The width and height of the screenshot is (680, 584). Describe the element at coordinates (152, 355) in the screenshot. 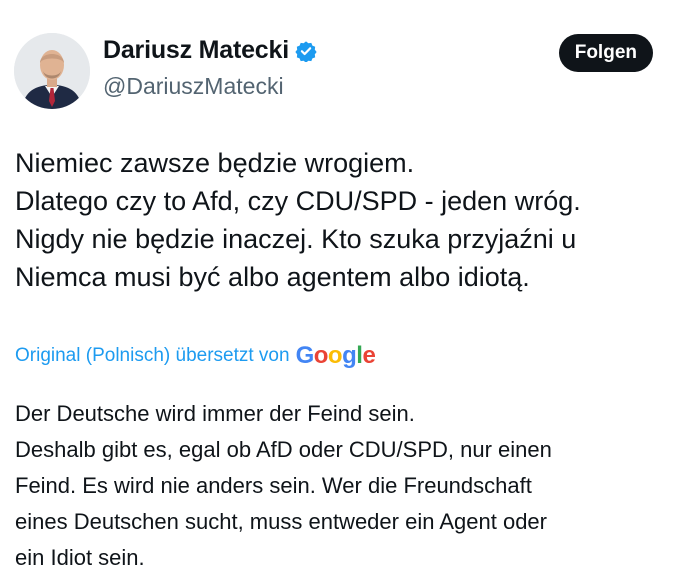

I see `translation-credit-label: Original (Polnisch) übersetzt von` at that location.